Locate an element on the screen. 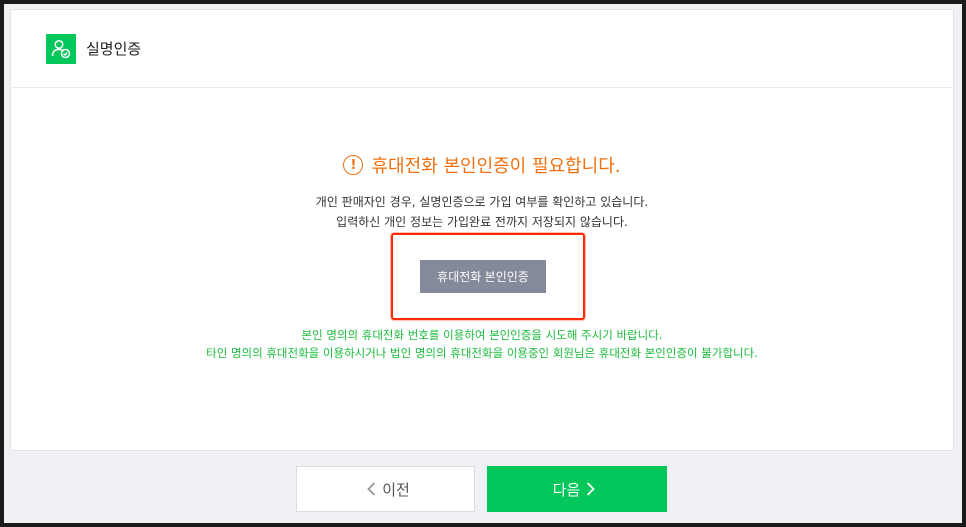 The height and width of the screenshot is (527, 966). next-button: 다음 is located at coordinates (577, 489).